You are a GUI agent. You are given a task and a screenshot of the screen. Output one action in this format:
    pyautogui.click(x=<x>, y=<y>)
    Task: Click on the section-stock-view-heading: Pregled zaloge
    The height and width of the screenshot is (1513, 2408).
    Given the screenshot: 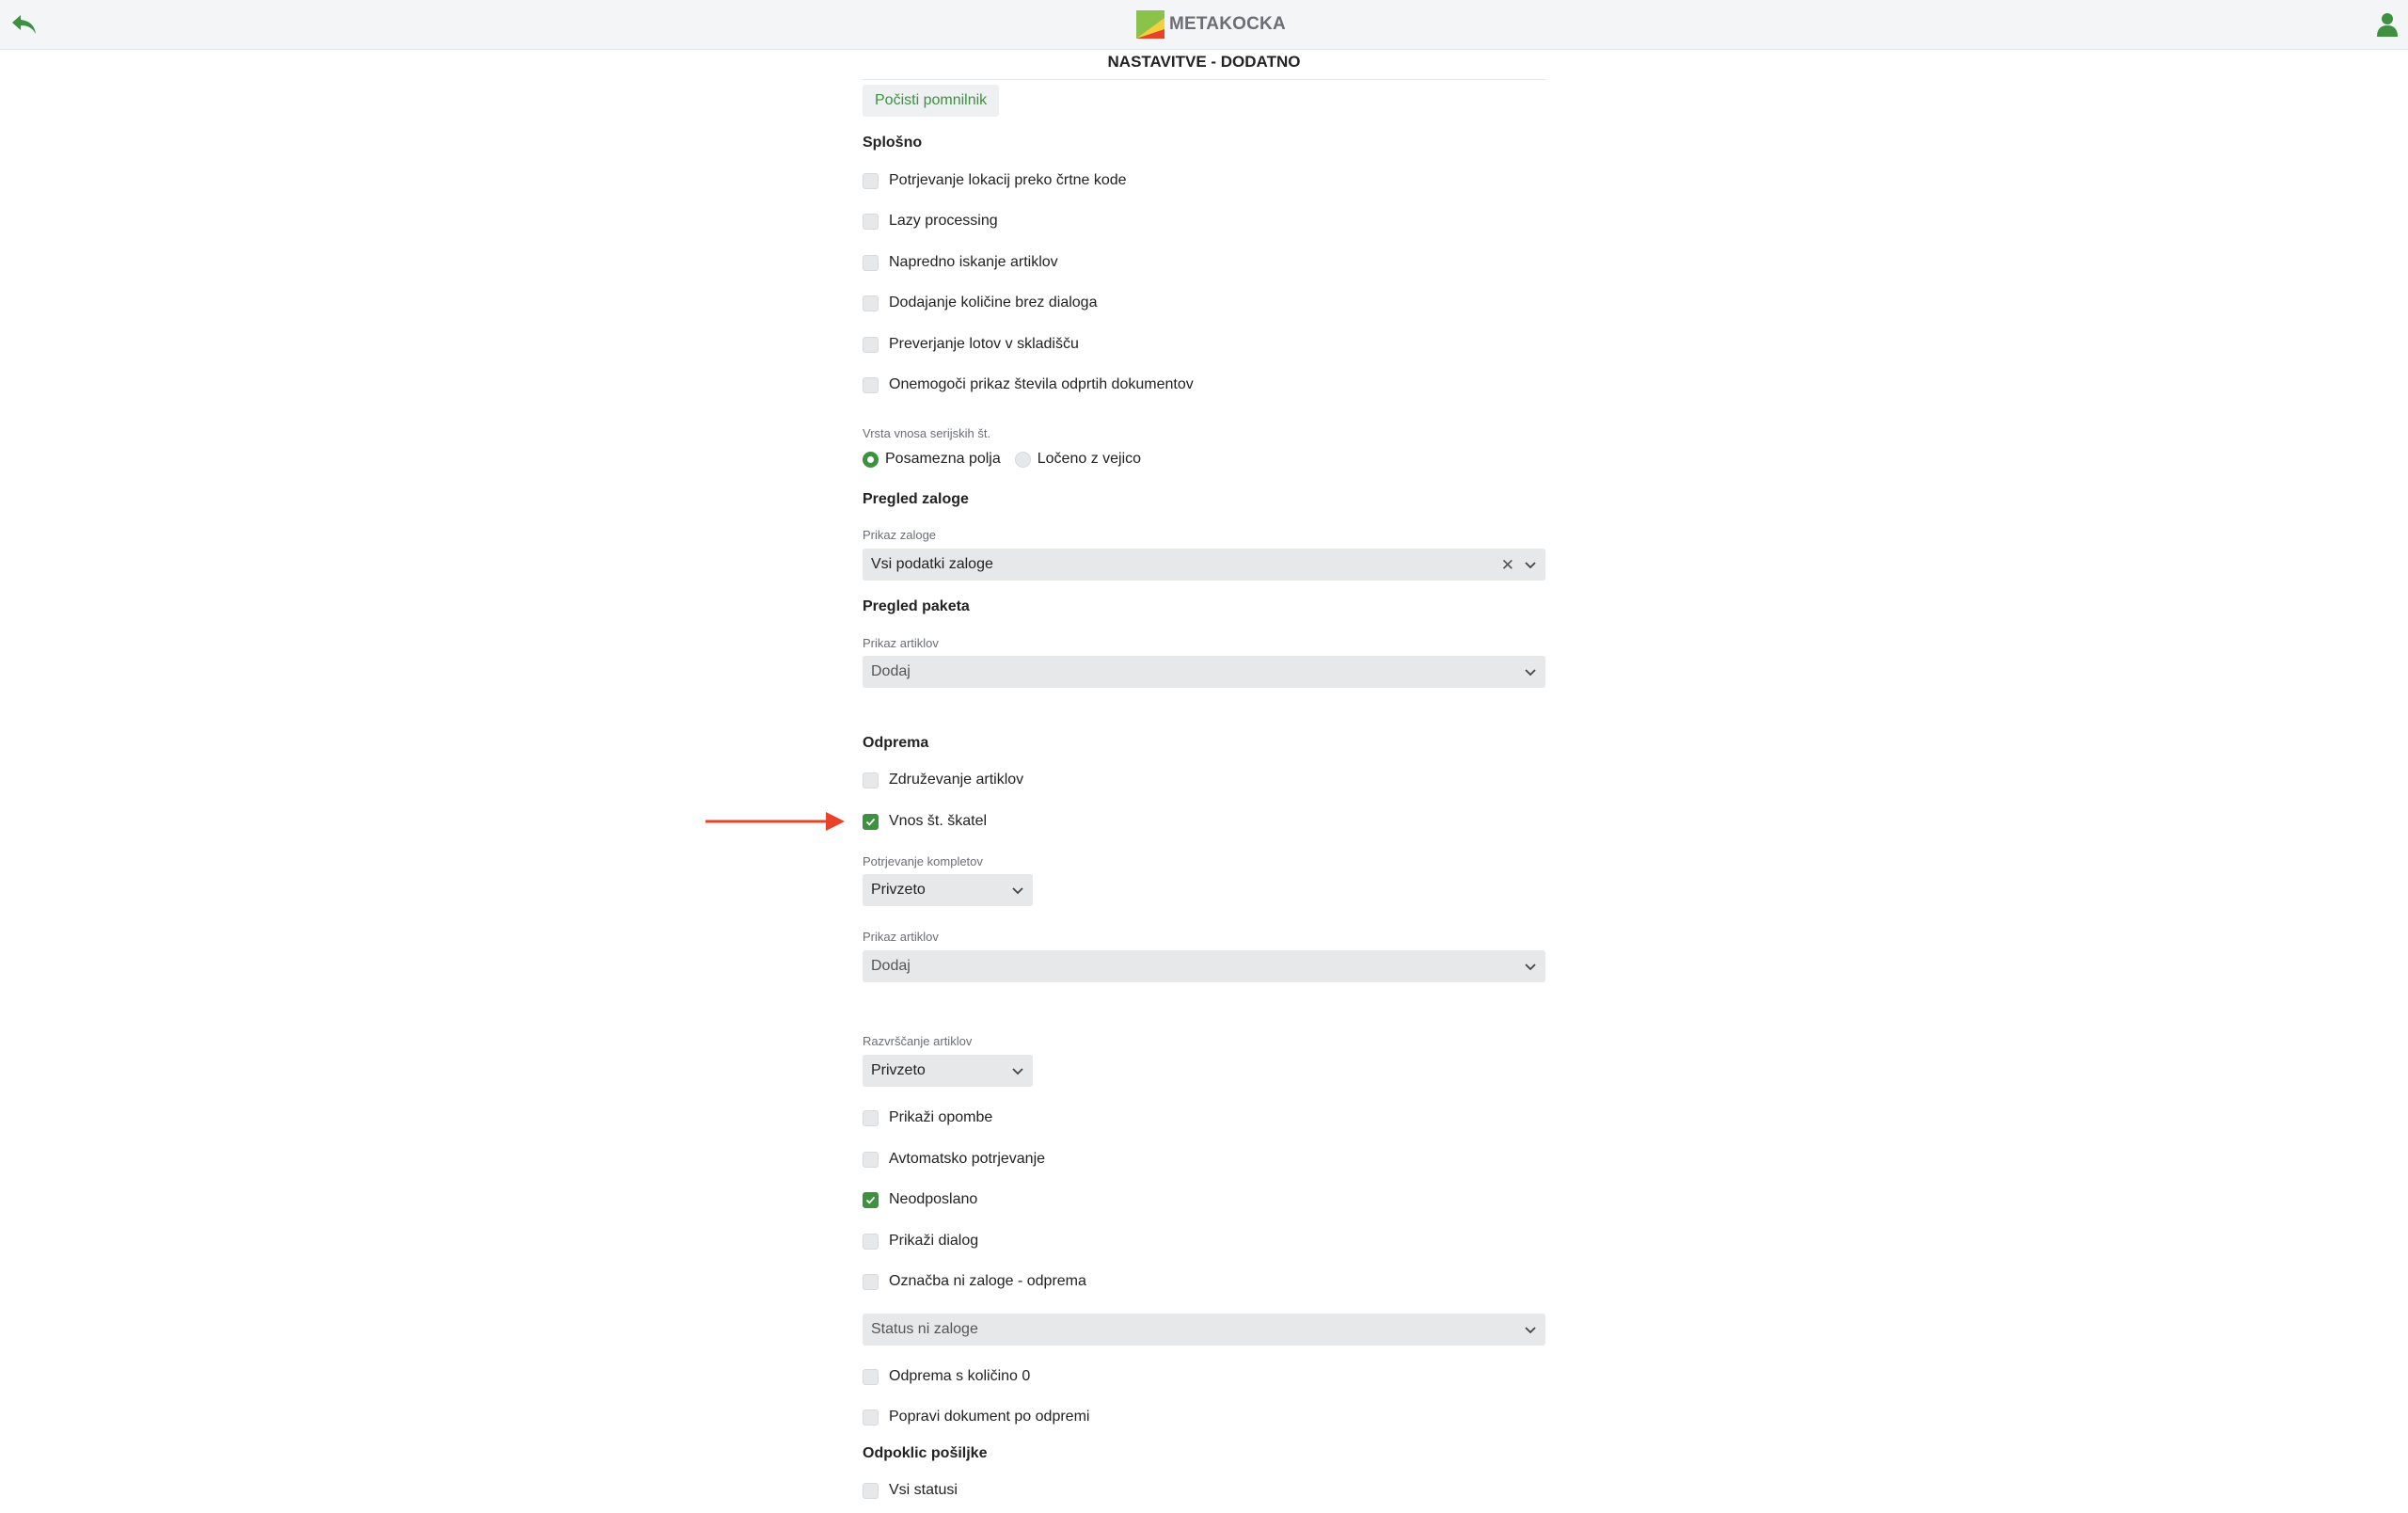 What is the action you would take?
    pyautogui.click(x=916, y=499)
    